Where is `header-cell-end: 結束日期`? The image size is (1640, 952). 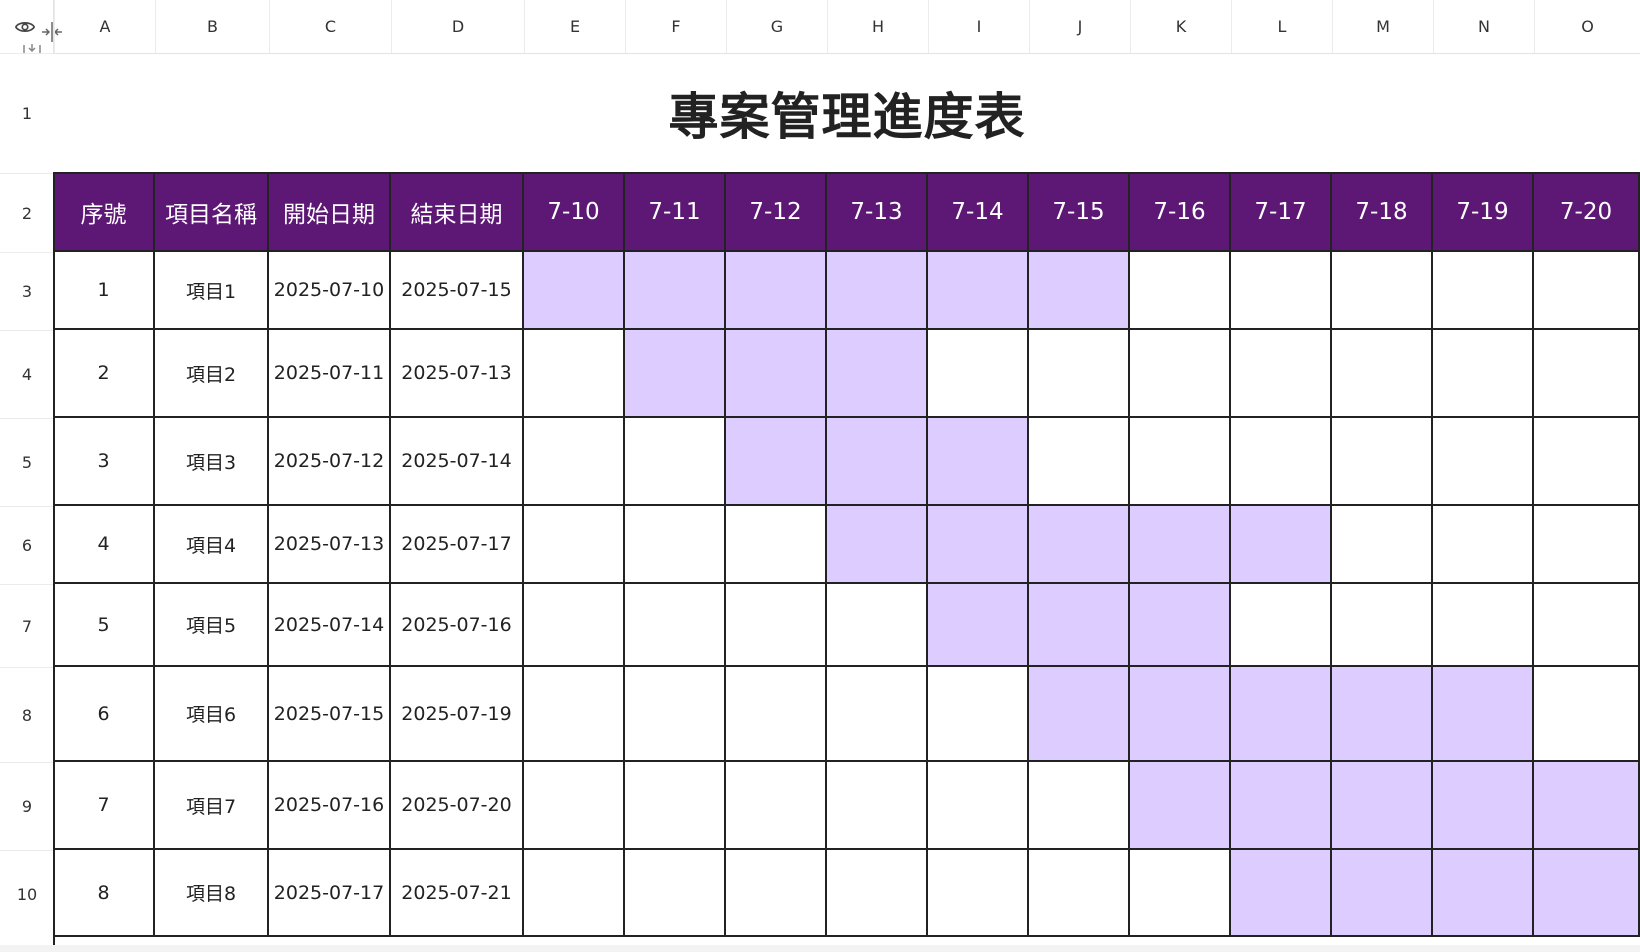 header-cell-end: 結束日期 is located at coordinates (457, 212).